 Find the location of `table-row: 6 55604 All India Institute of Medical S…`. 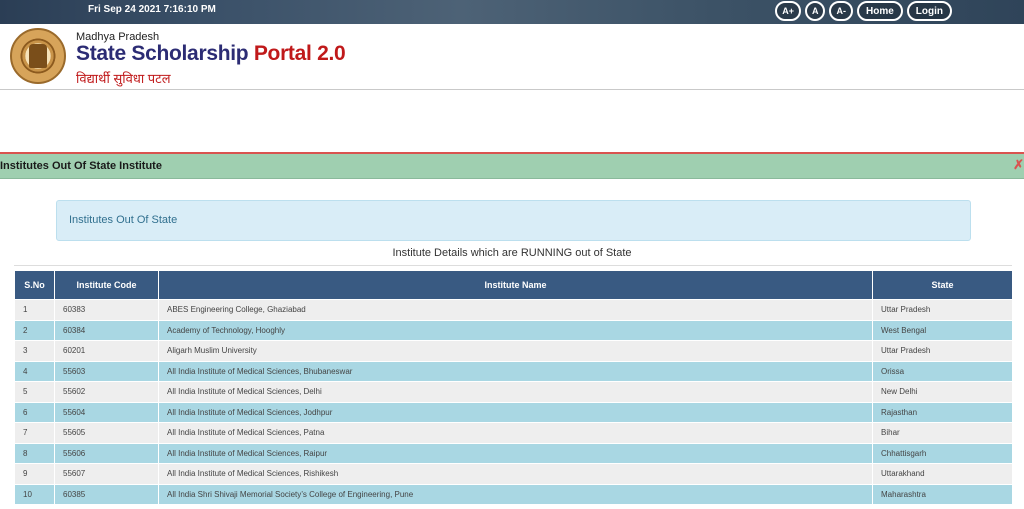

table-row: 6 55604 All India Institute of Medical S… is located at coordinates (513, 412).